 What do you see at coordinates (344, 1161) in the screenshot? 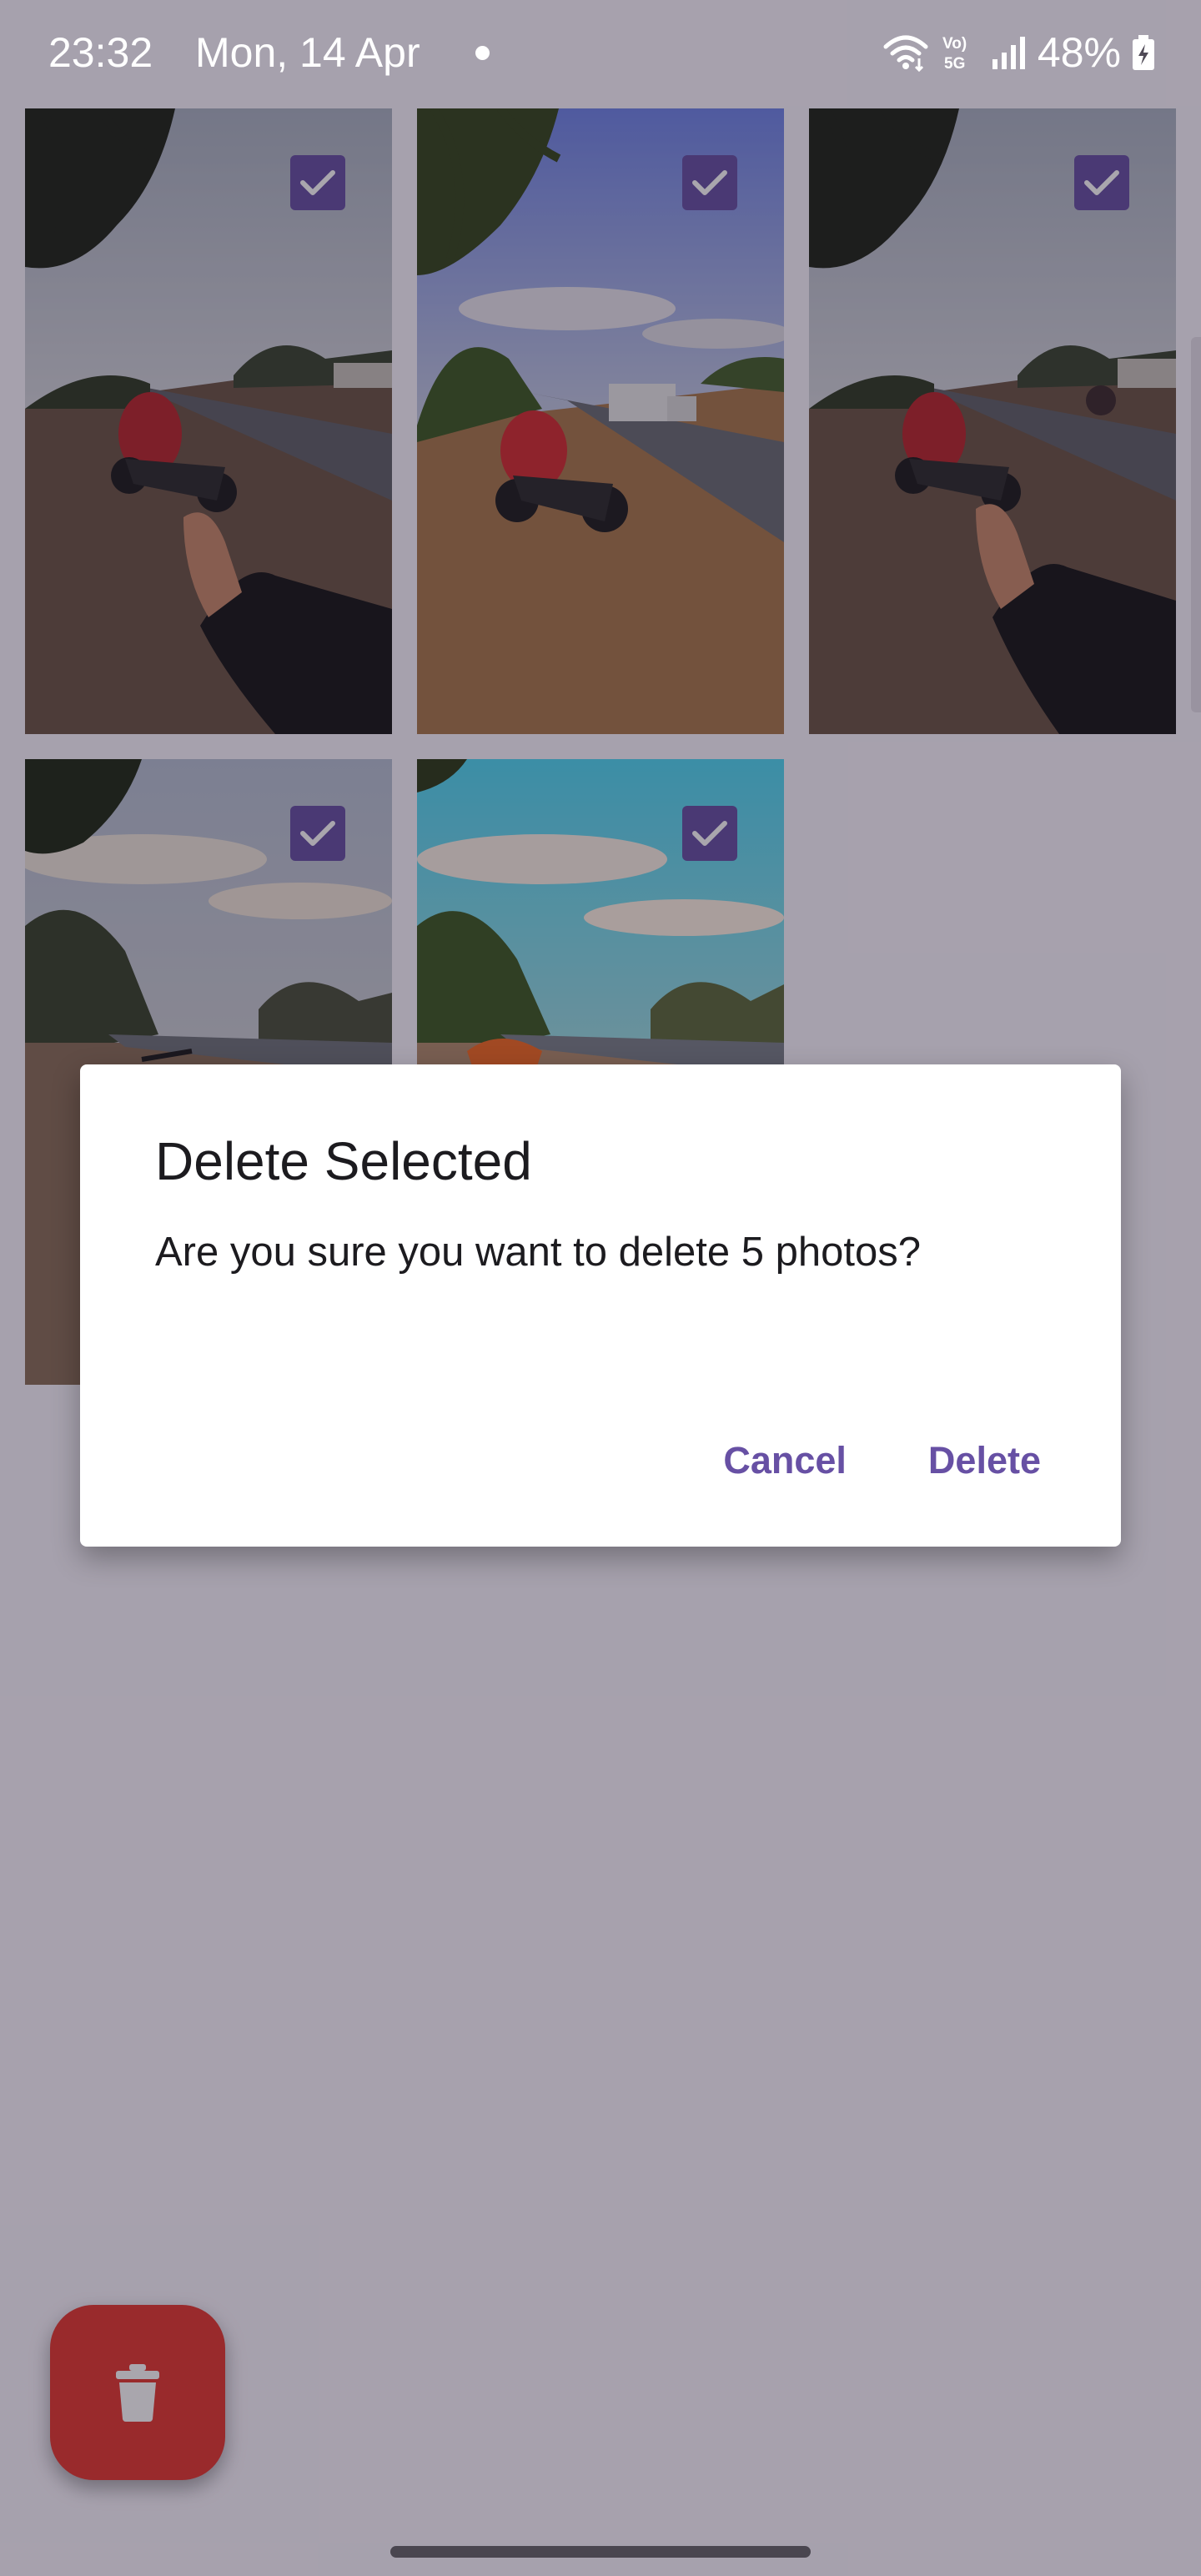
I see `dialog-title: Delete Selected` at bounding box center [344, 1161].